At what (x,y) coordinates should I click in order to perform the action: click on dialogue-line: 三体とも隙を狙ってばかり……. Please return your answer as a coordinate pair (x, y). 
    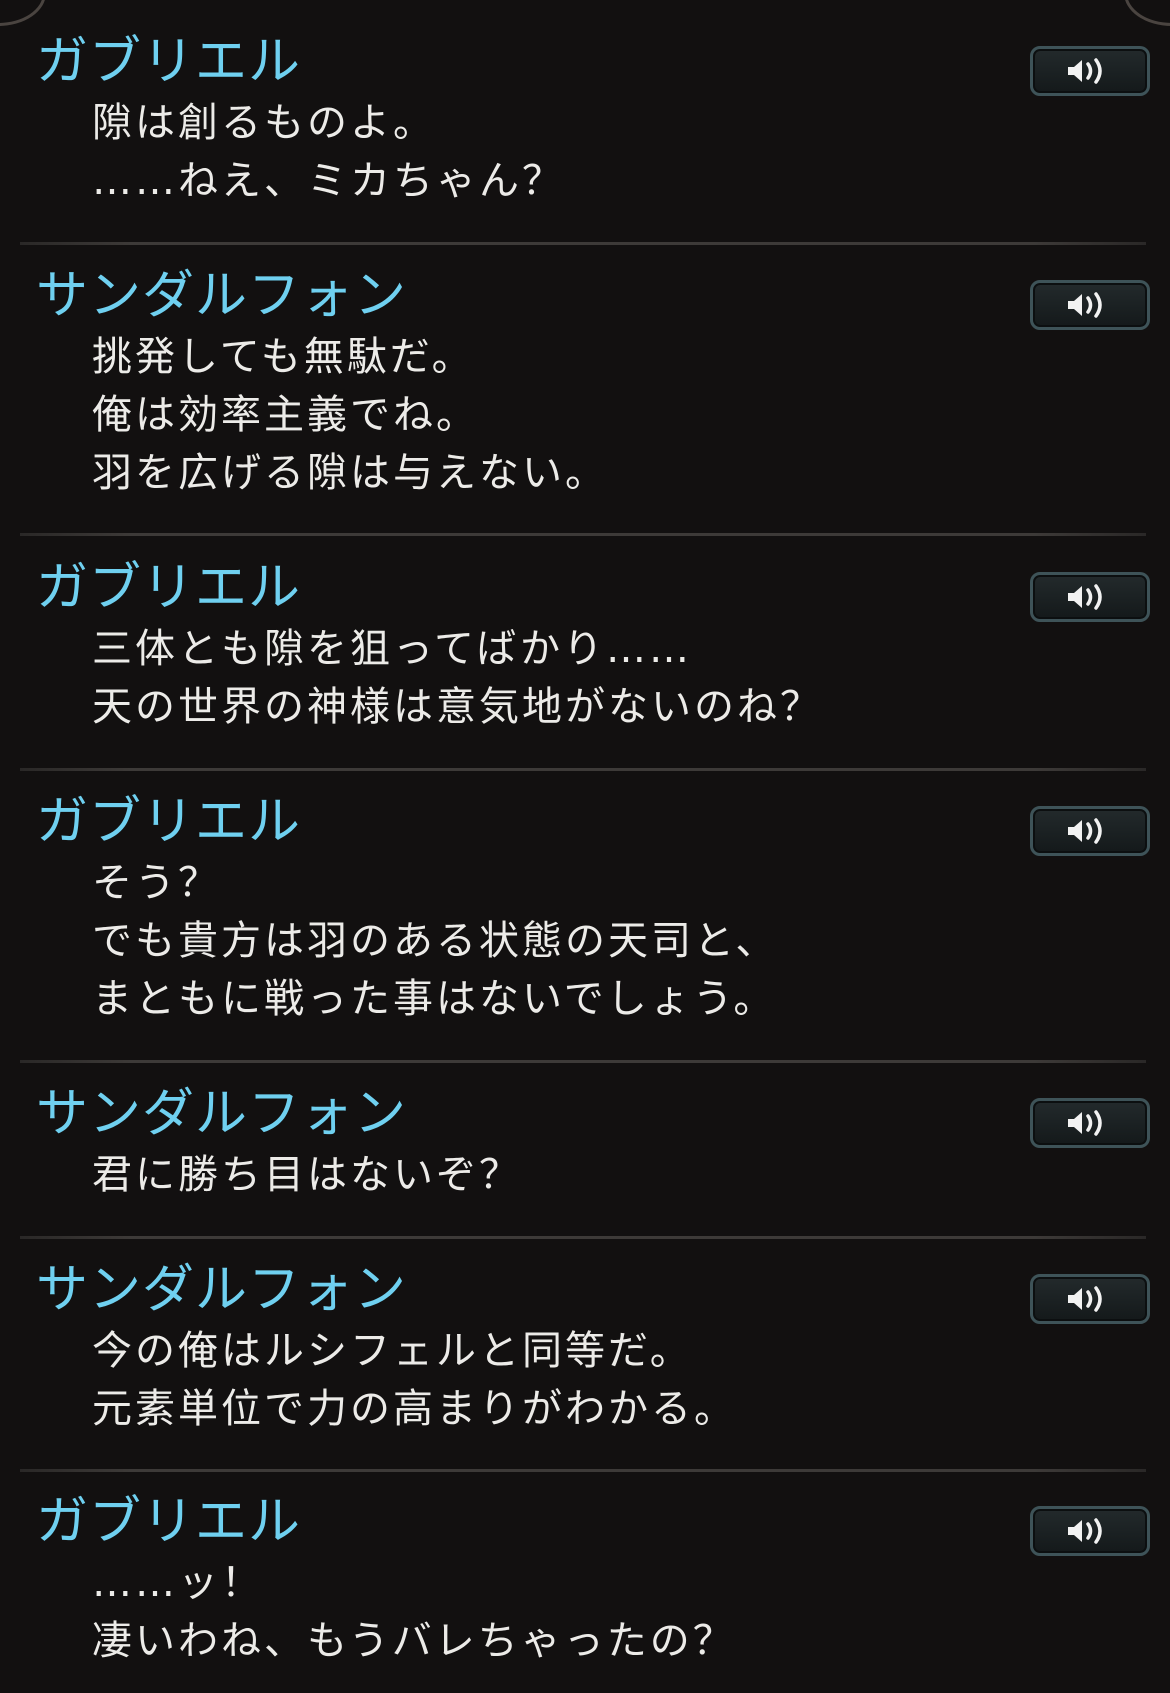
    Looking at the image, I should click on (392, 649).